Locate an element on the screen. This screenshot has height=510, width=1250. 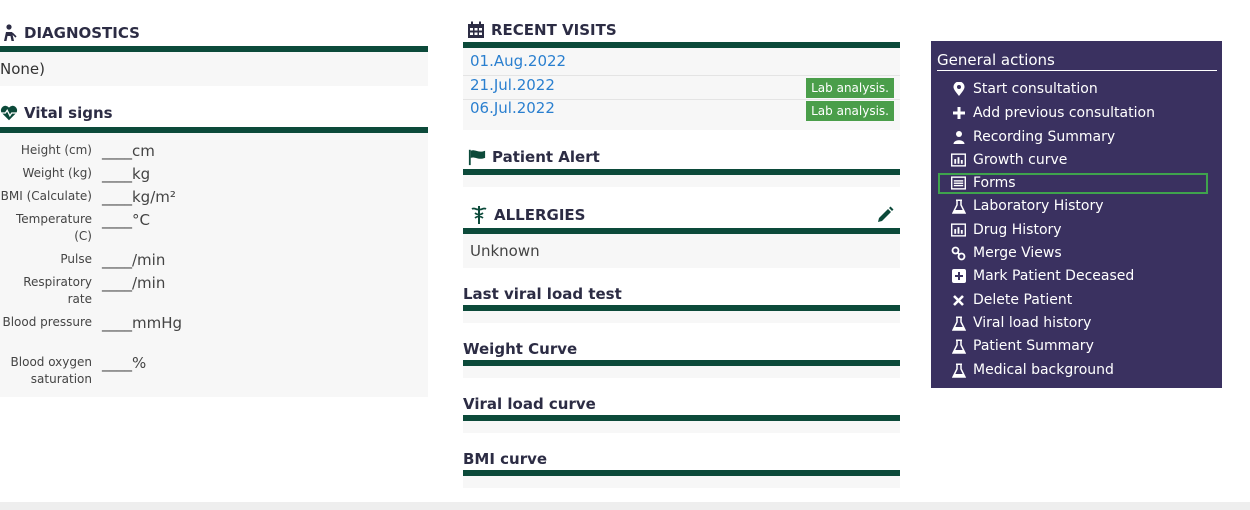
patient-alert-heading: Patient Alert is located at coordinates (534, 157).